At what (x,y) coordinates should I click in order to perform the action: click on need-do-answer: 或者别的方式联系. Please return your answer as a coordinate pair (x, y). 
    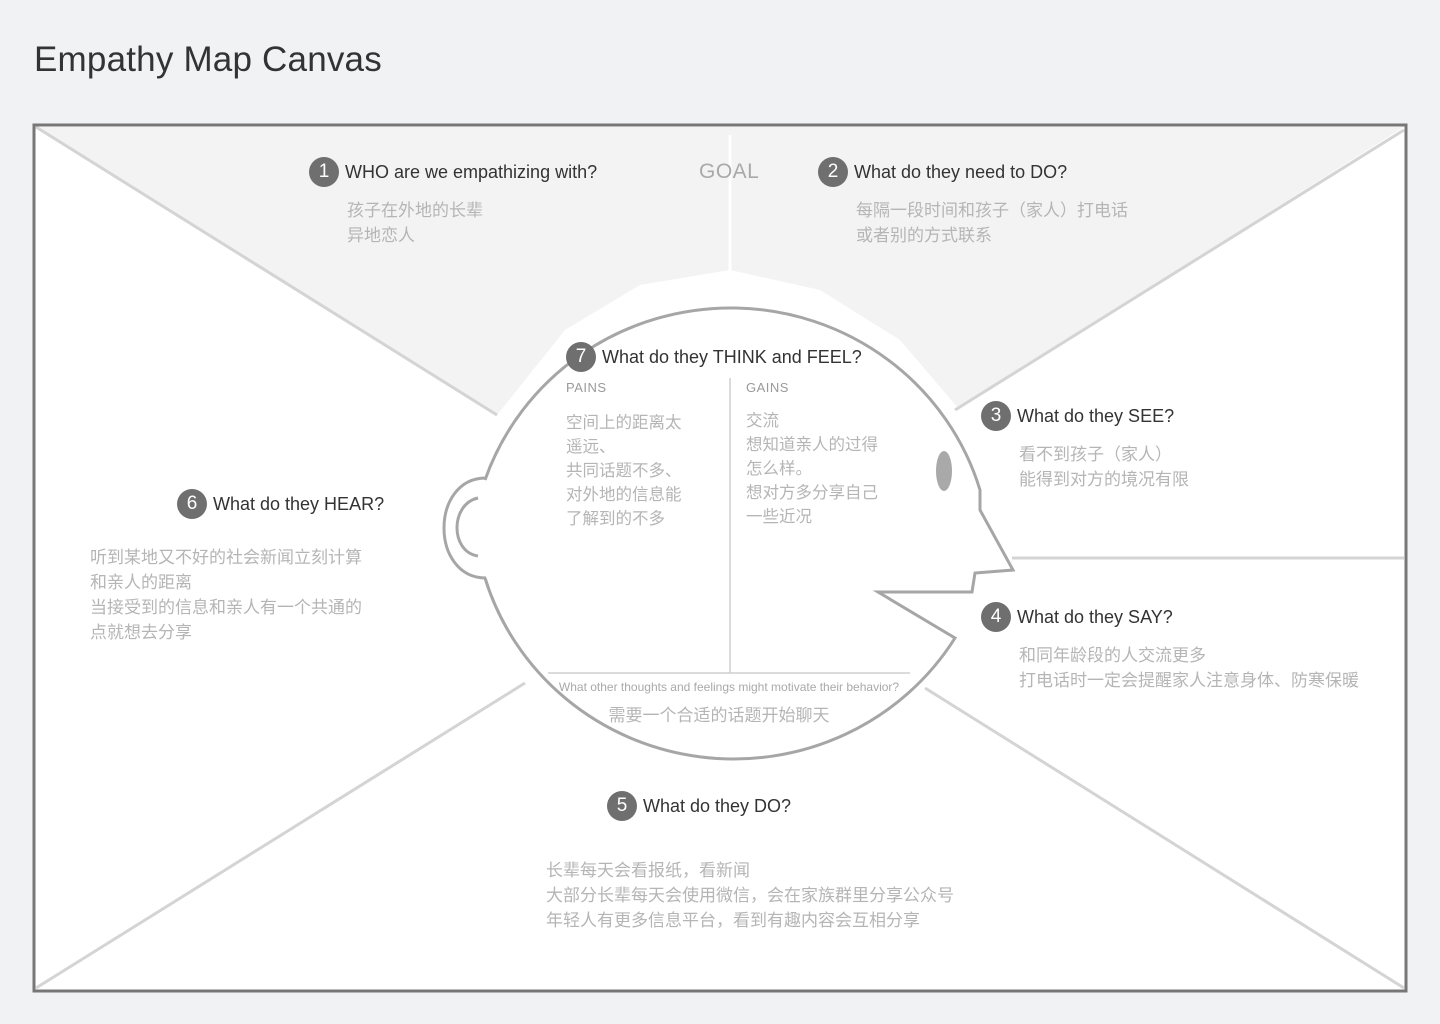
    Looking at the image, I should click on (992, 236).